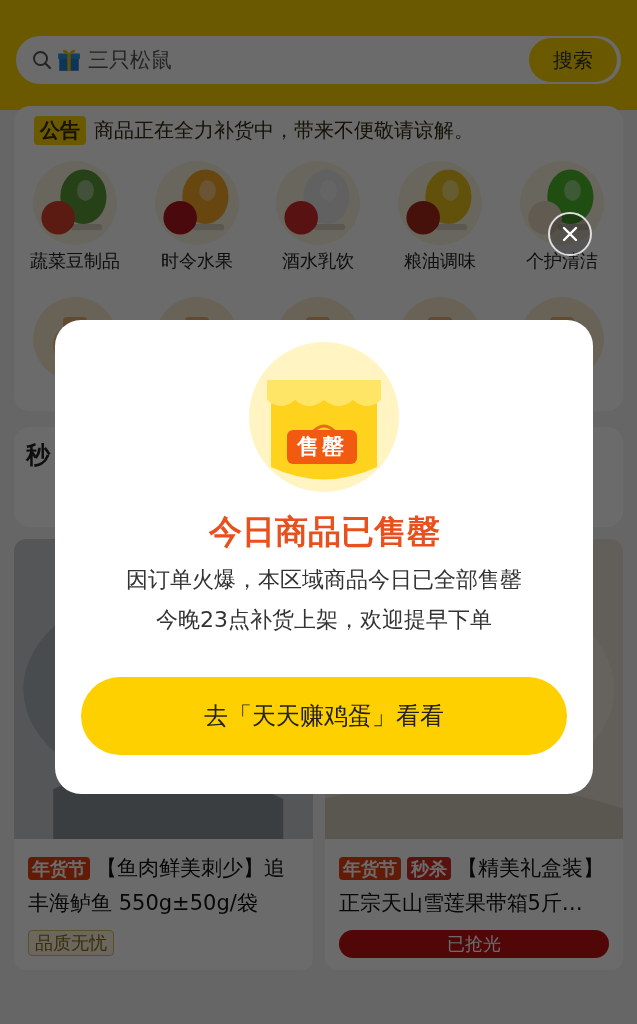  Describe the element at coordinates (428, 868) in the screenshot. I see `promo-tag: 秒杀` at that location.